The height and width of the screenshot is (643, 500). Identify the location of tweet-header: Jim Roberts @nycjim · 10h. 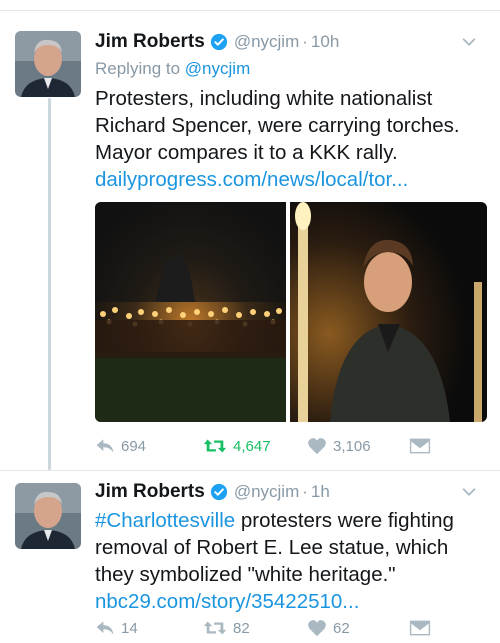
(291, 42).